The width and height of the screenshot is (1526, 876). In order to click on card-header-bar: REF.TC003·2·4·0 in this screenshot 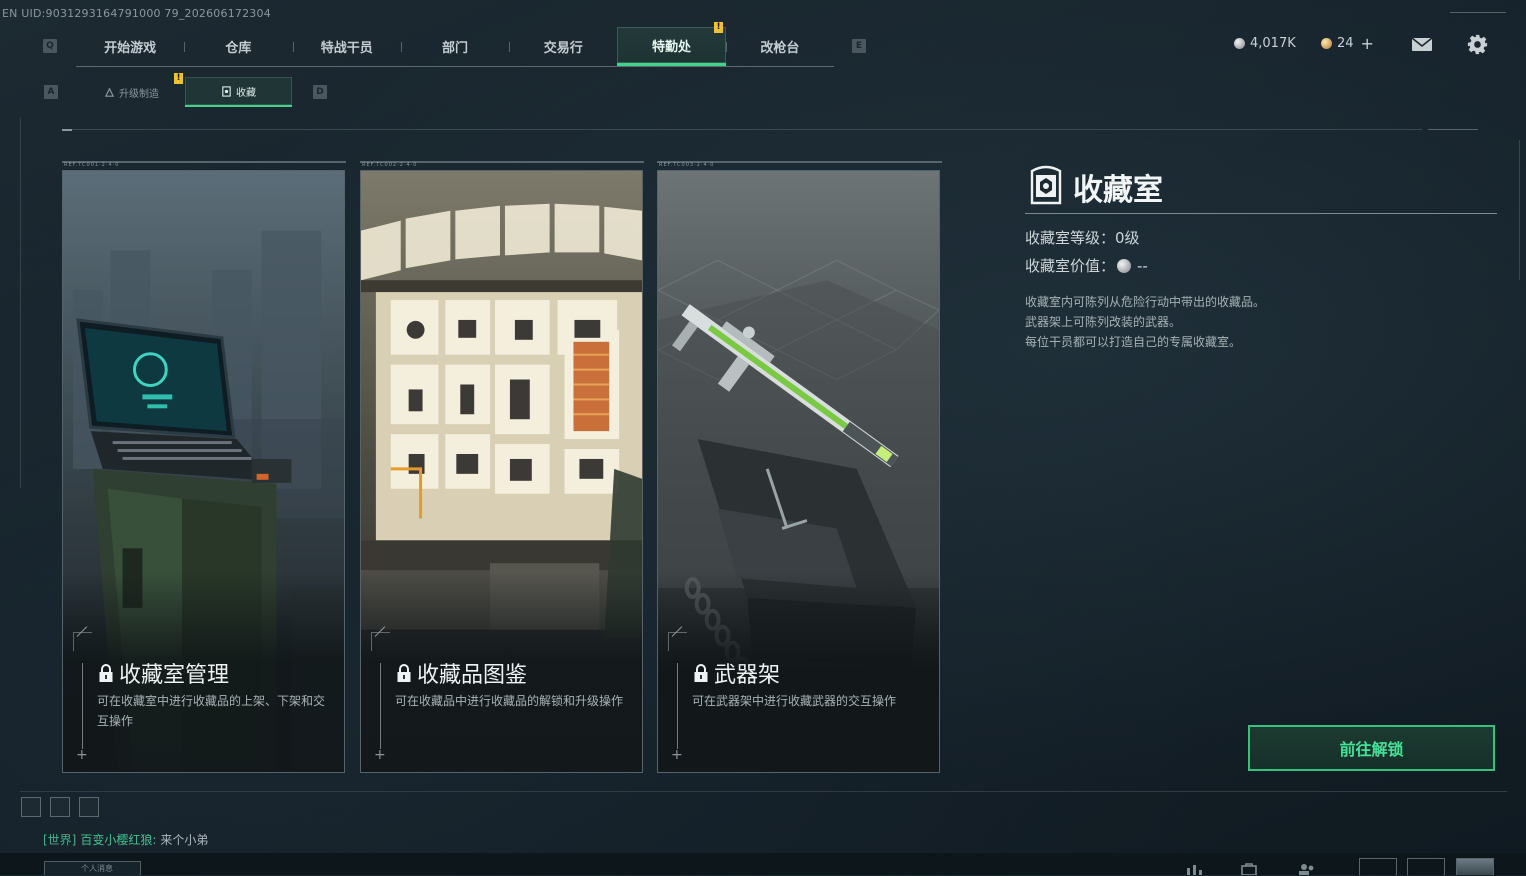, I will do `click(799, 165)`.